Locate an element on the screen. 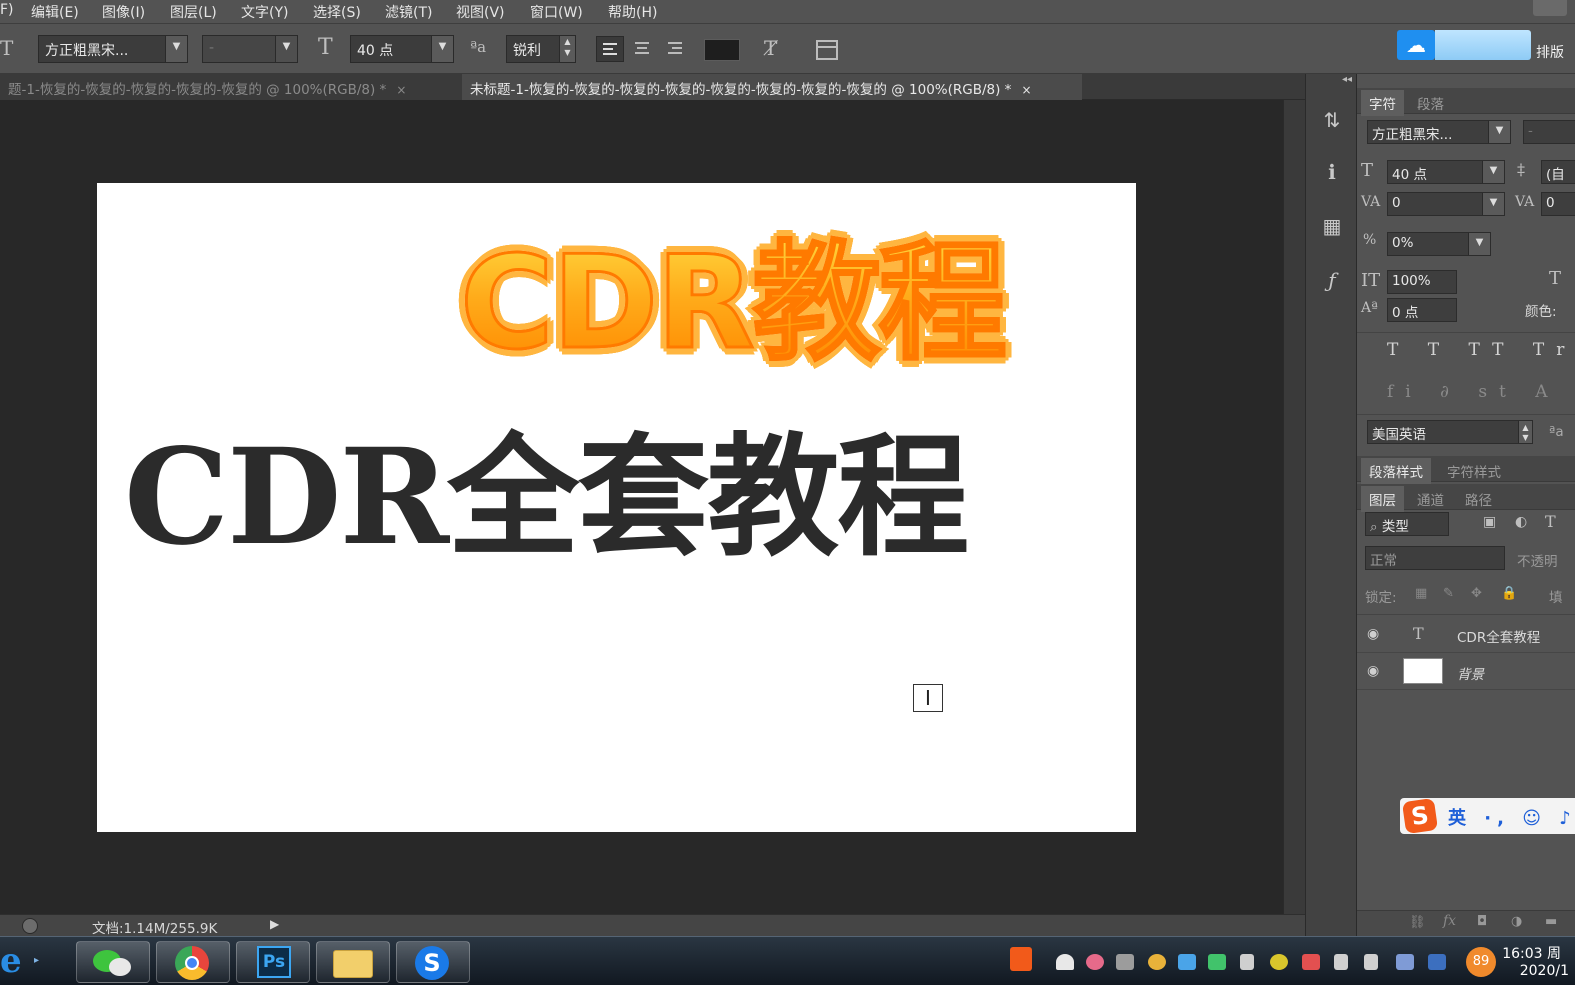  layer-filter-select: ⌕ 类型 is located at coordinates (1407, 524).